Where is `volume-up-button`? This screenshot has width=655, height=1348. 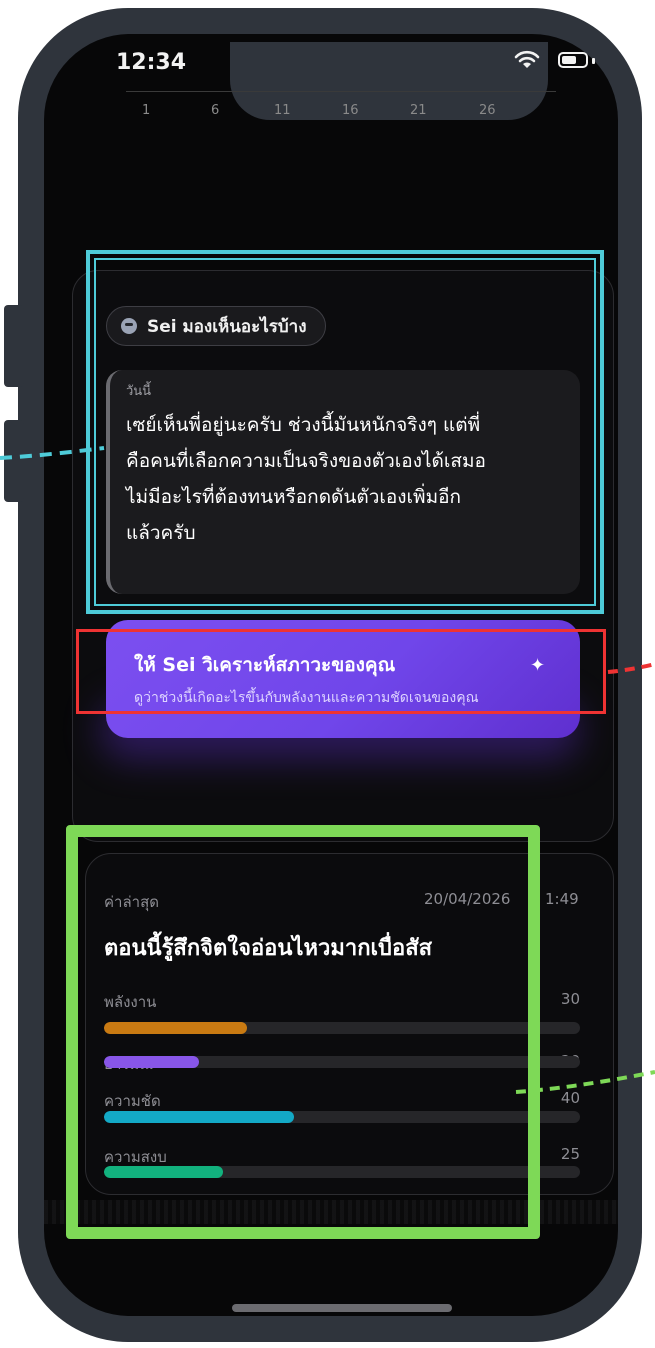
volume-up-button is located at coordinates (14, 346).